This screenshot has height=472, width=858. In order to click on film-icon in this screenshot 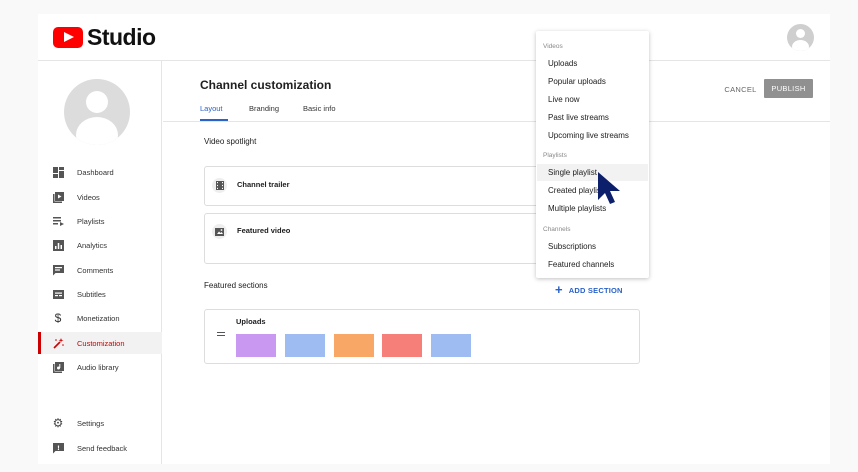, I will do `click(219, 185)`.